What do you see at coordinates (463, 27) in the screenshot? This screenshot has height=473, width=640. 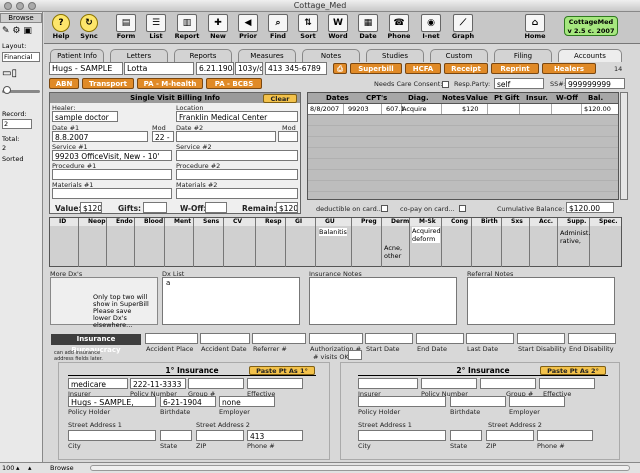 I see `graph-button: ⟋ Graph` at bounding box center [463, 27].